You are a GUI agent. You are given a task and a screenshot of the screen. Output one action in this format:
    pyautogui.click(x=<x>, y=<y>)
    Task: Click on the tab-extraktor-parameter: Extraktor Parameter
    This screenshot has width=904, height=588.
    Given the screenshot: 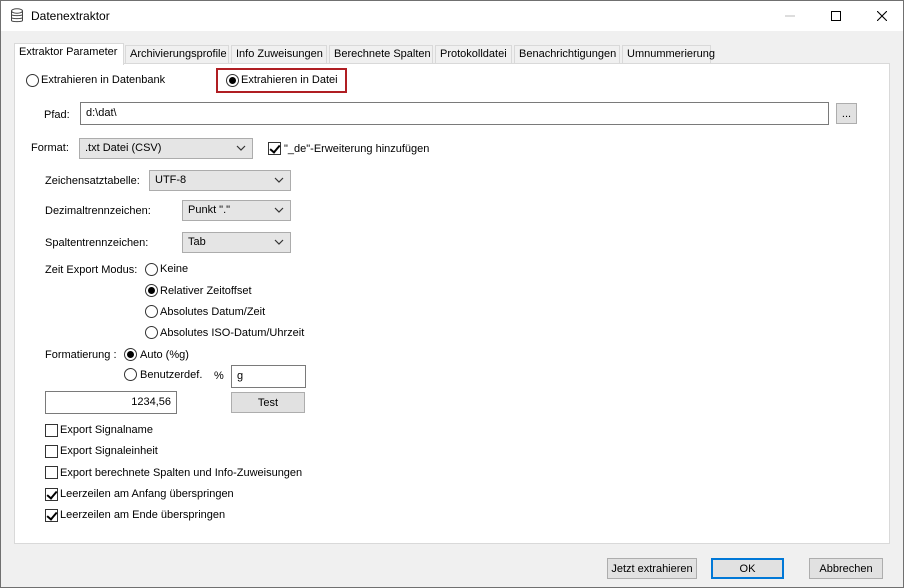 What is the action you would take?
    pyautogui.click(x=69, y=54)
    